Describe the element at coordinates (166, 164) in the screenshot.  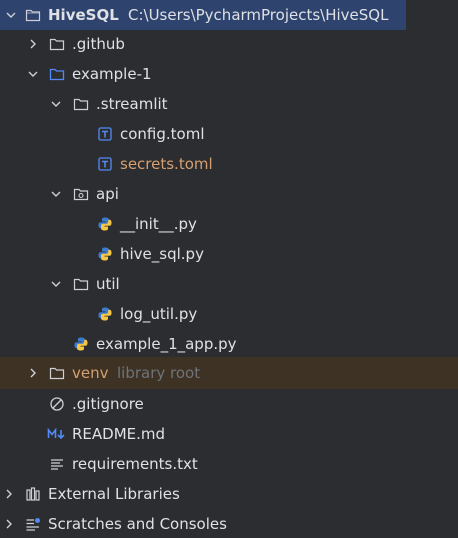
I see `tree-item-label: secrets.toml` at that location.